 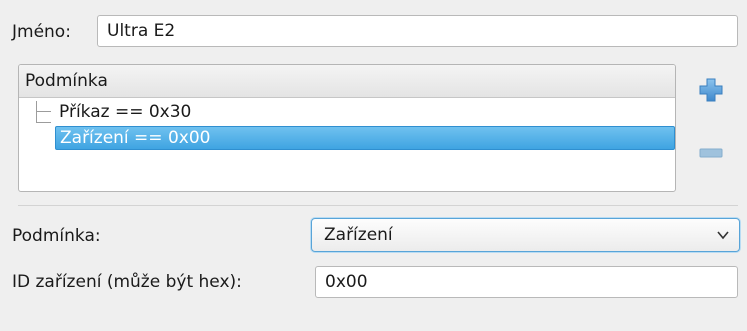 I want to click on plus-icon, so click(x=711, y=90).